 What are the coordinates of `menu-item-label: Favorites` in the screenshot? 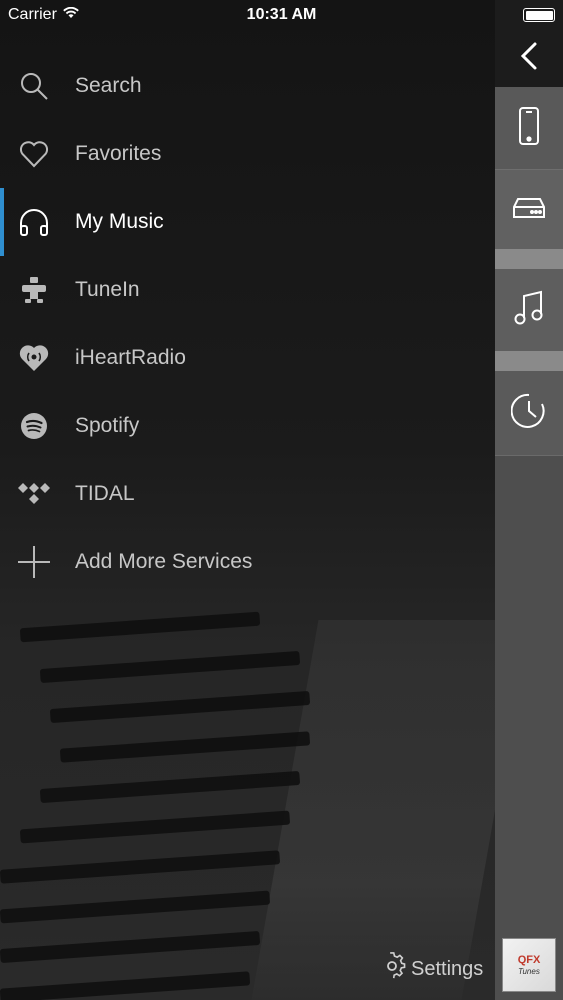 It's located at (118, 153).